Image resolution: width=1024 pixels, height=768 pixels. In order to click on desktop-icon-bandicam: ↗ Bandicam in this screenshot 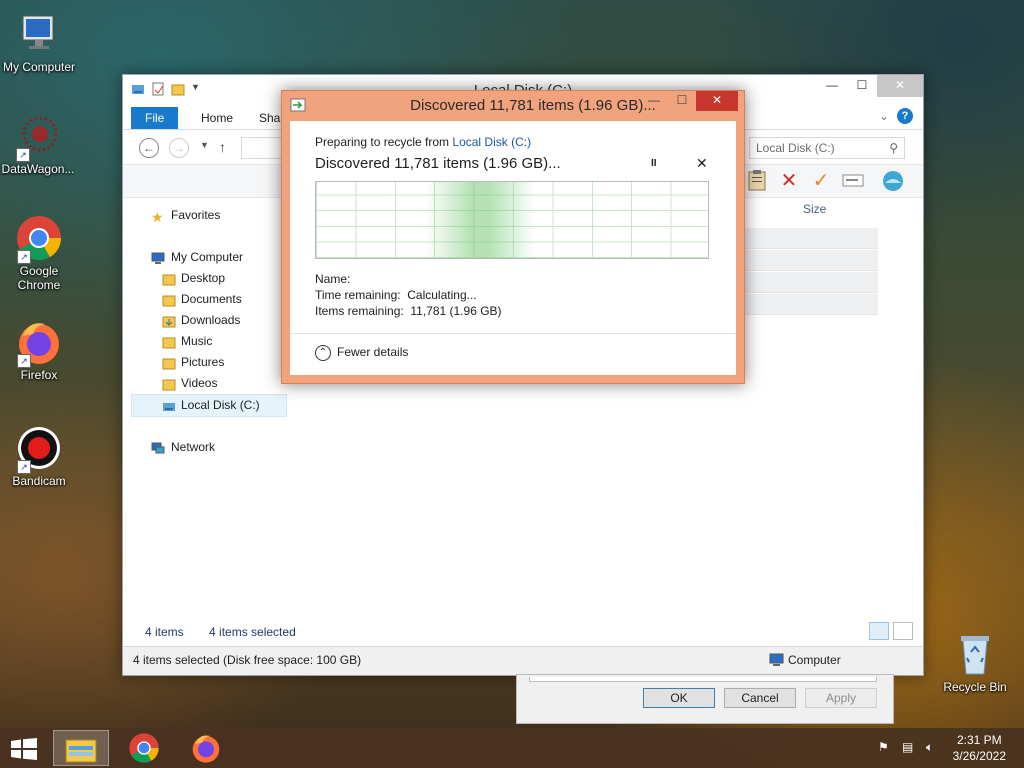, I will do `click(39, 456)`.